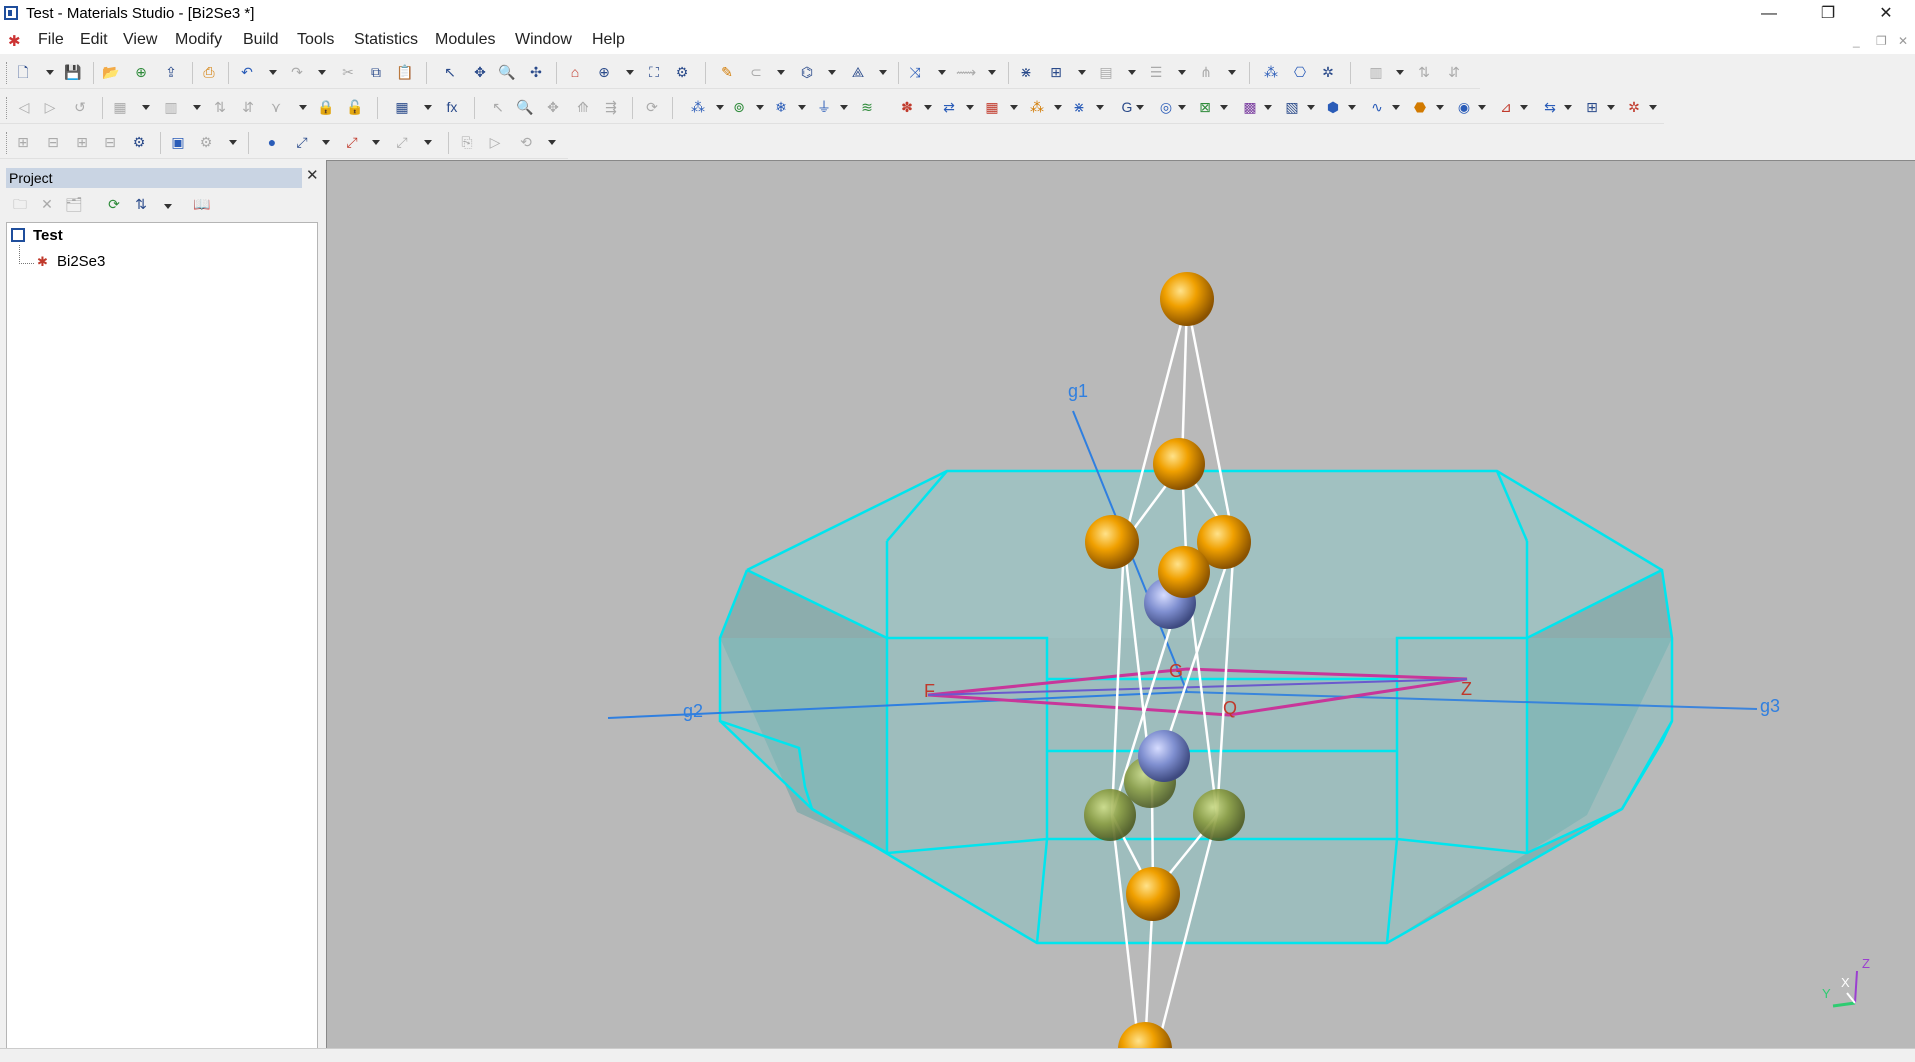 The height and width of the screenshot is (1062, 1915). What do you see at coordinates (198, 40) in the screenshot?
I see `menu-modify: Modify` at bounding box center [198, 40].